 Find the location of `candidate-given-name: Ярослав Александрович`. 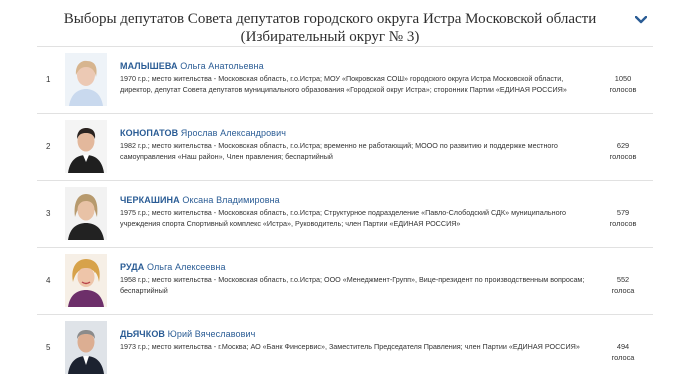

candidate-given-name: Ярослав Александрович is located at coordinates (233, 133).